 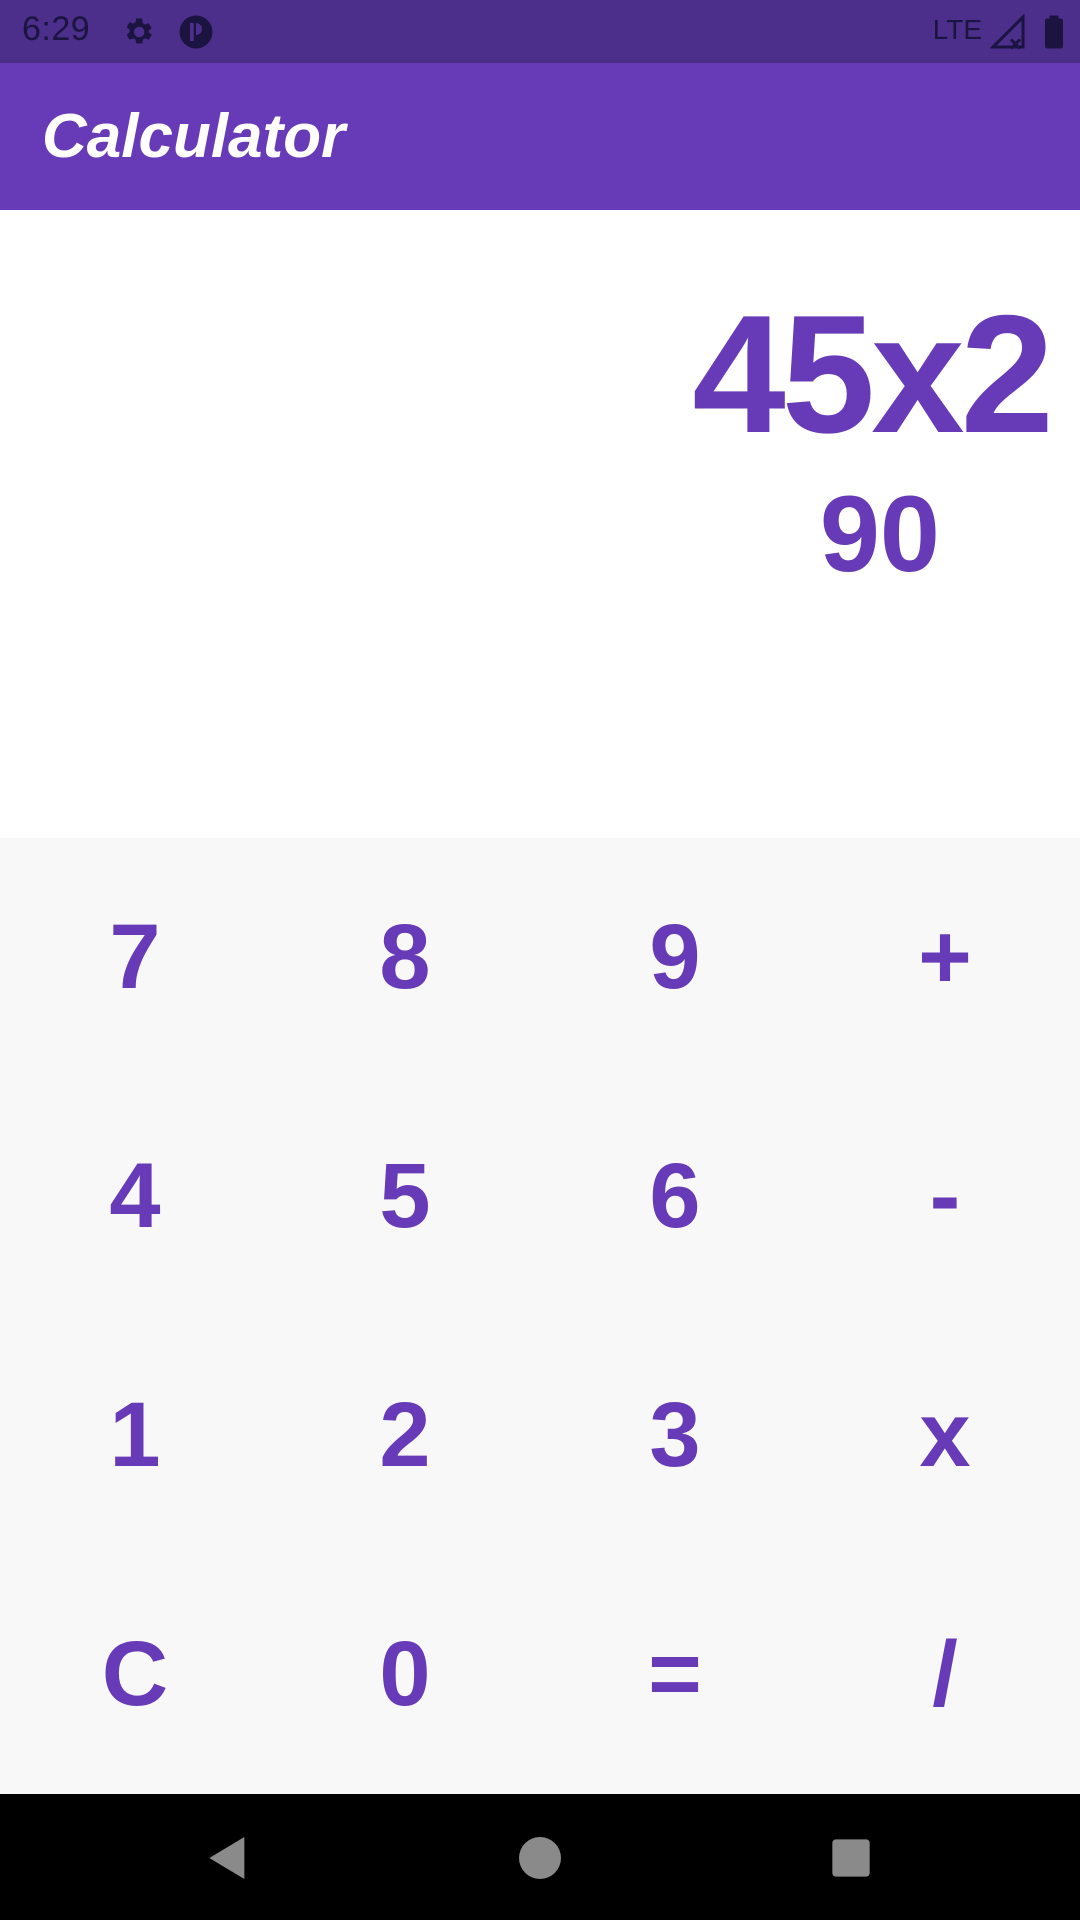 I want to click on data-saver-icon, so click(x=196, y=32).